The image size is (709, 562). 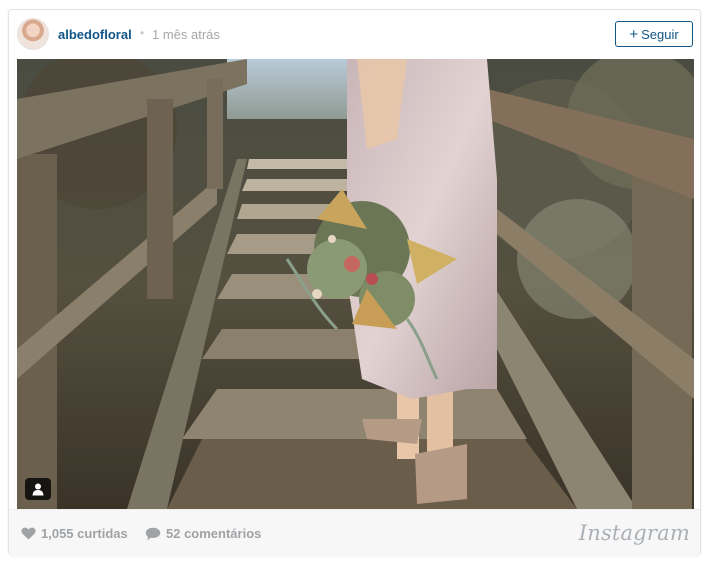 I want to click on comment-icon, so click(x=153, y=533).